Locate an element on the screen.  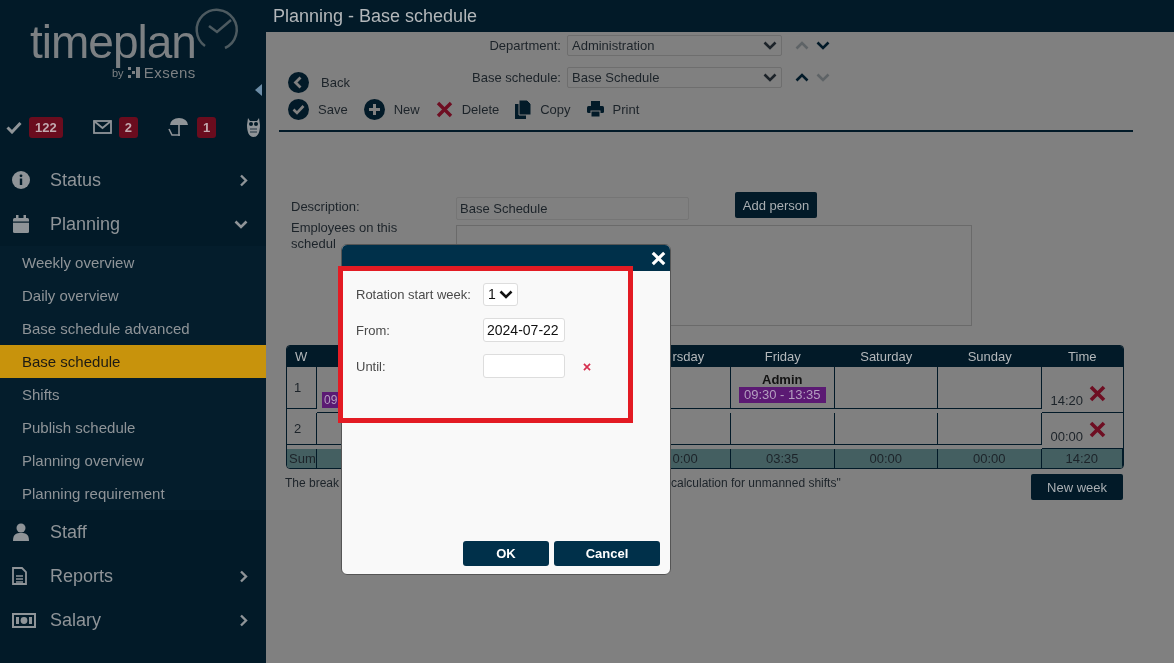
shift-chip: 09:30 - 13:35 is located at coordinates (782, 395).